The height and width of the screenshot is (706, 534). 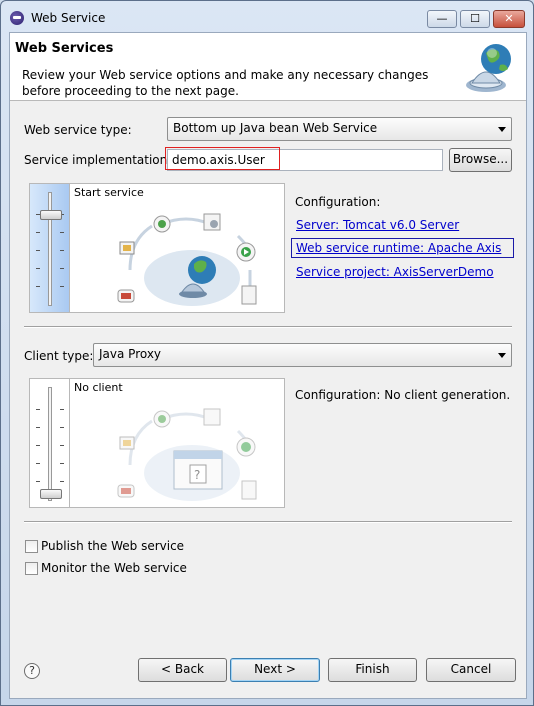 What do you see at coordinates (109, 192) in the screenshot?
I see `service-level-text: Start service` at bounding box center [109, 192].